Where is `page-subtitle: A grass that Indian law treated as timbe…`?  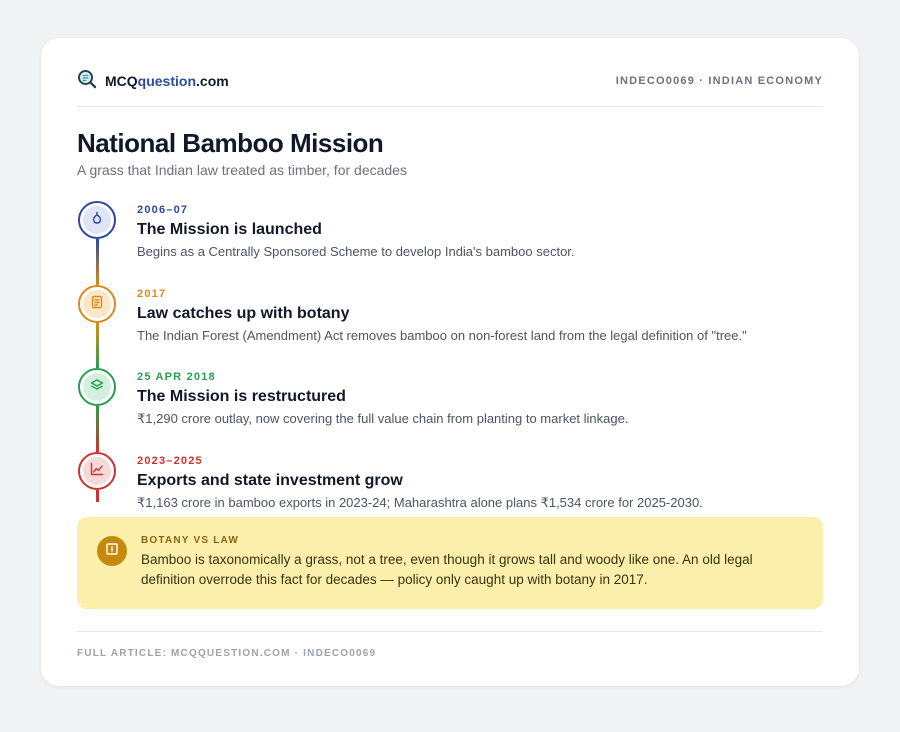 page-subtitle: A grass that Indian law treated as timbe… is located at coordinates (242, 170).